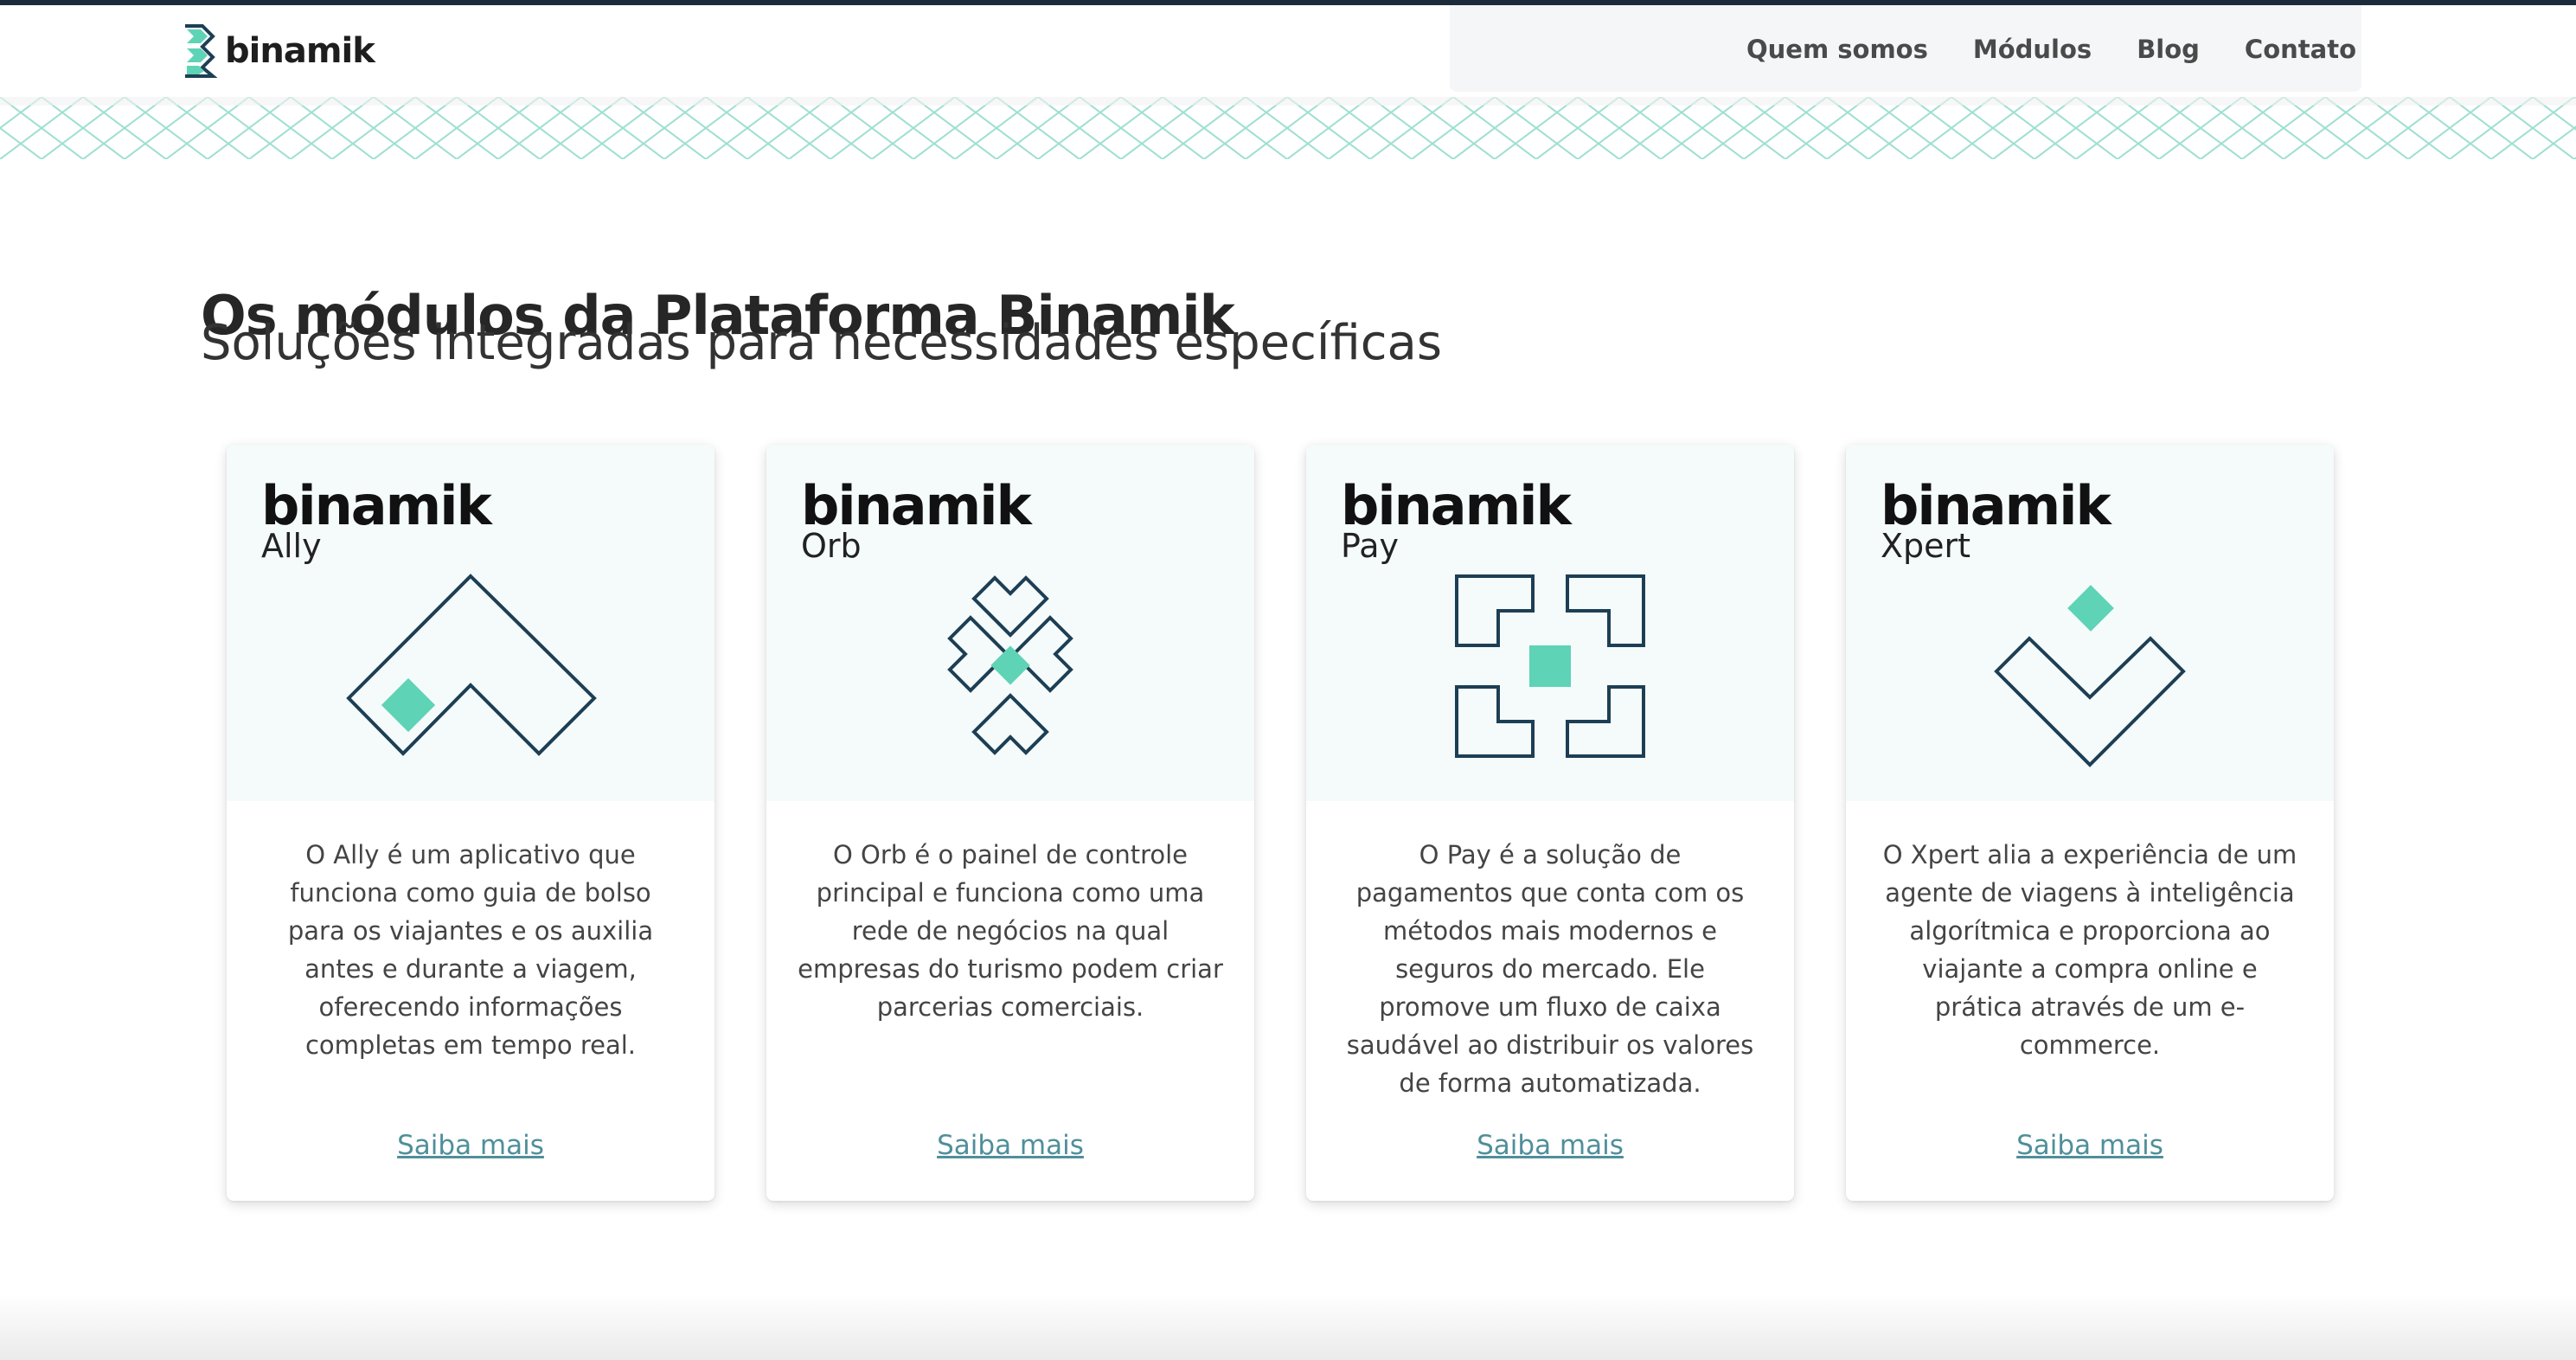  Describe the element at coordinates (291, 546) in the screenshot. I see `card-product-name: Ally` at that location.